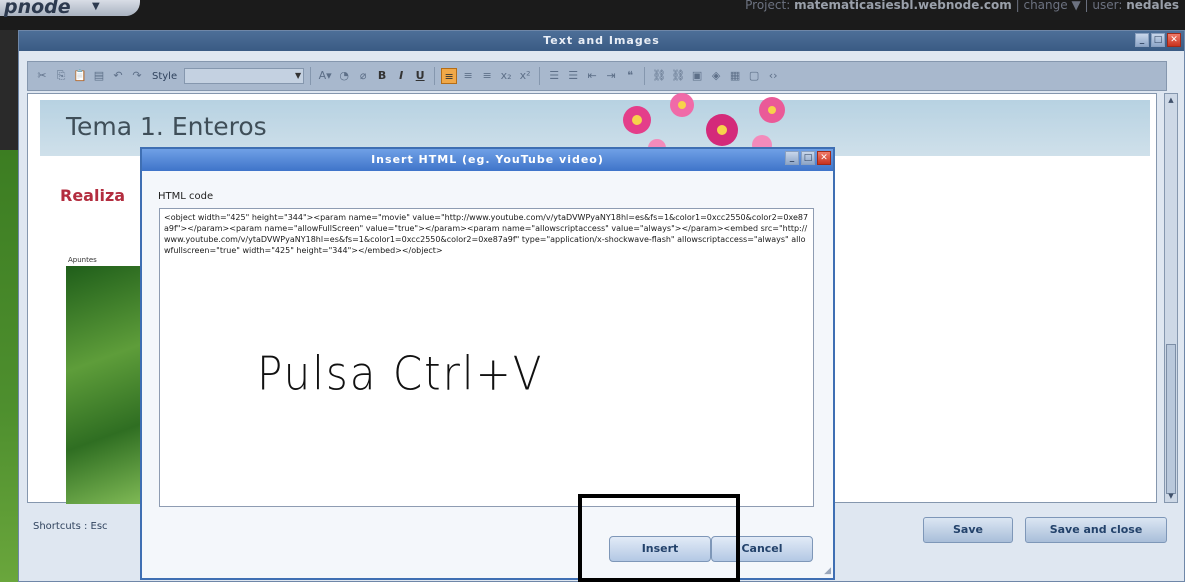  Describe the element at coordinates (1171, 419) in the screenshot. I see `scroll-thumb` at that location.